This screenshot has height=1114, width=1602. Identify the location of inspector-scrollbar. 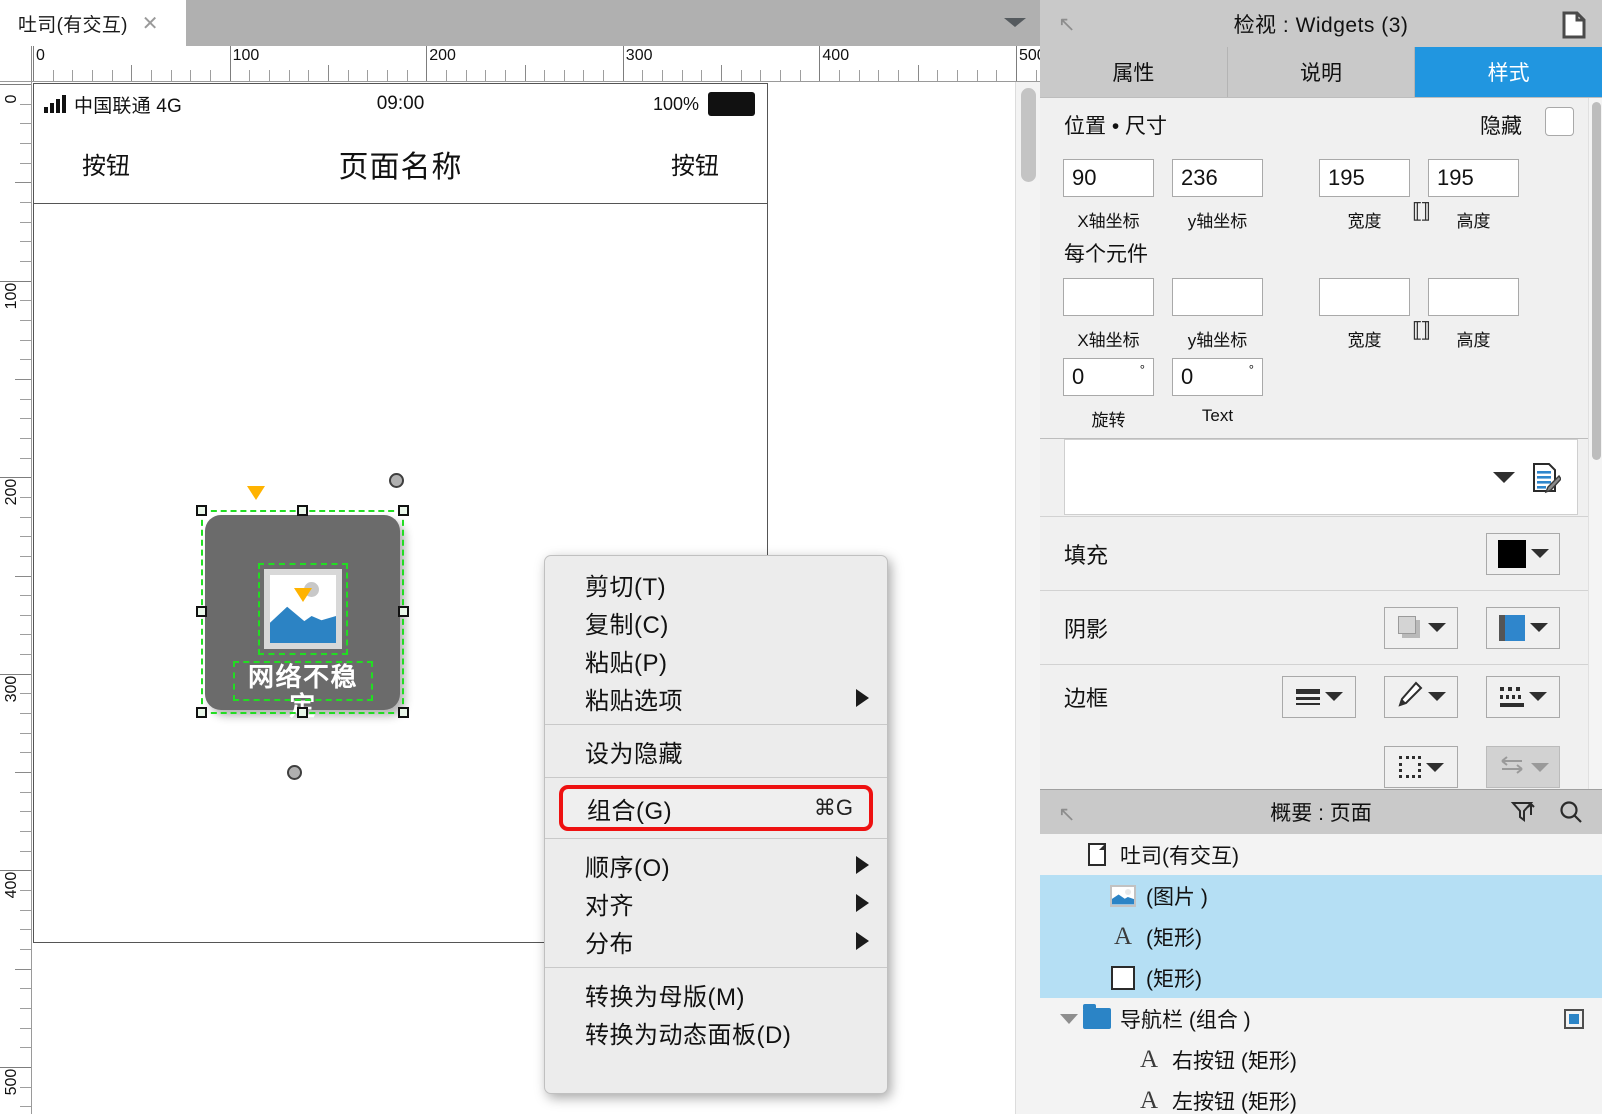
(1595, 443).